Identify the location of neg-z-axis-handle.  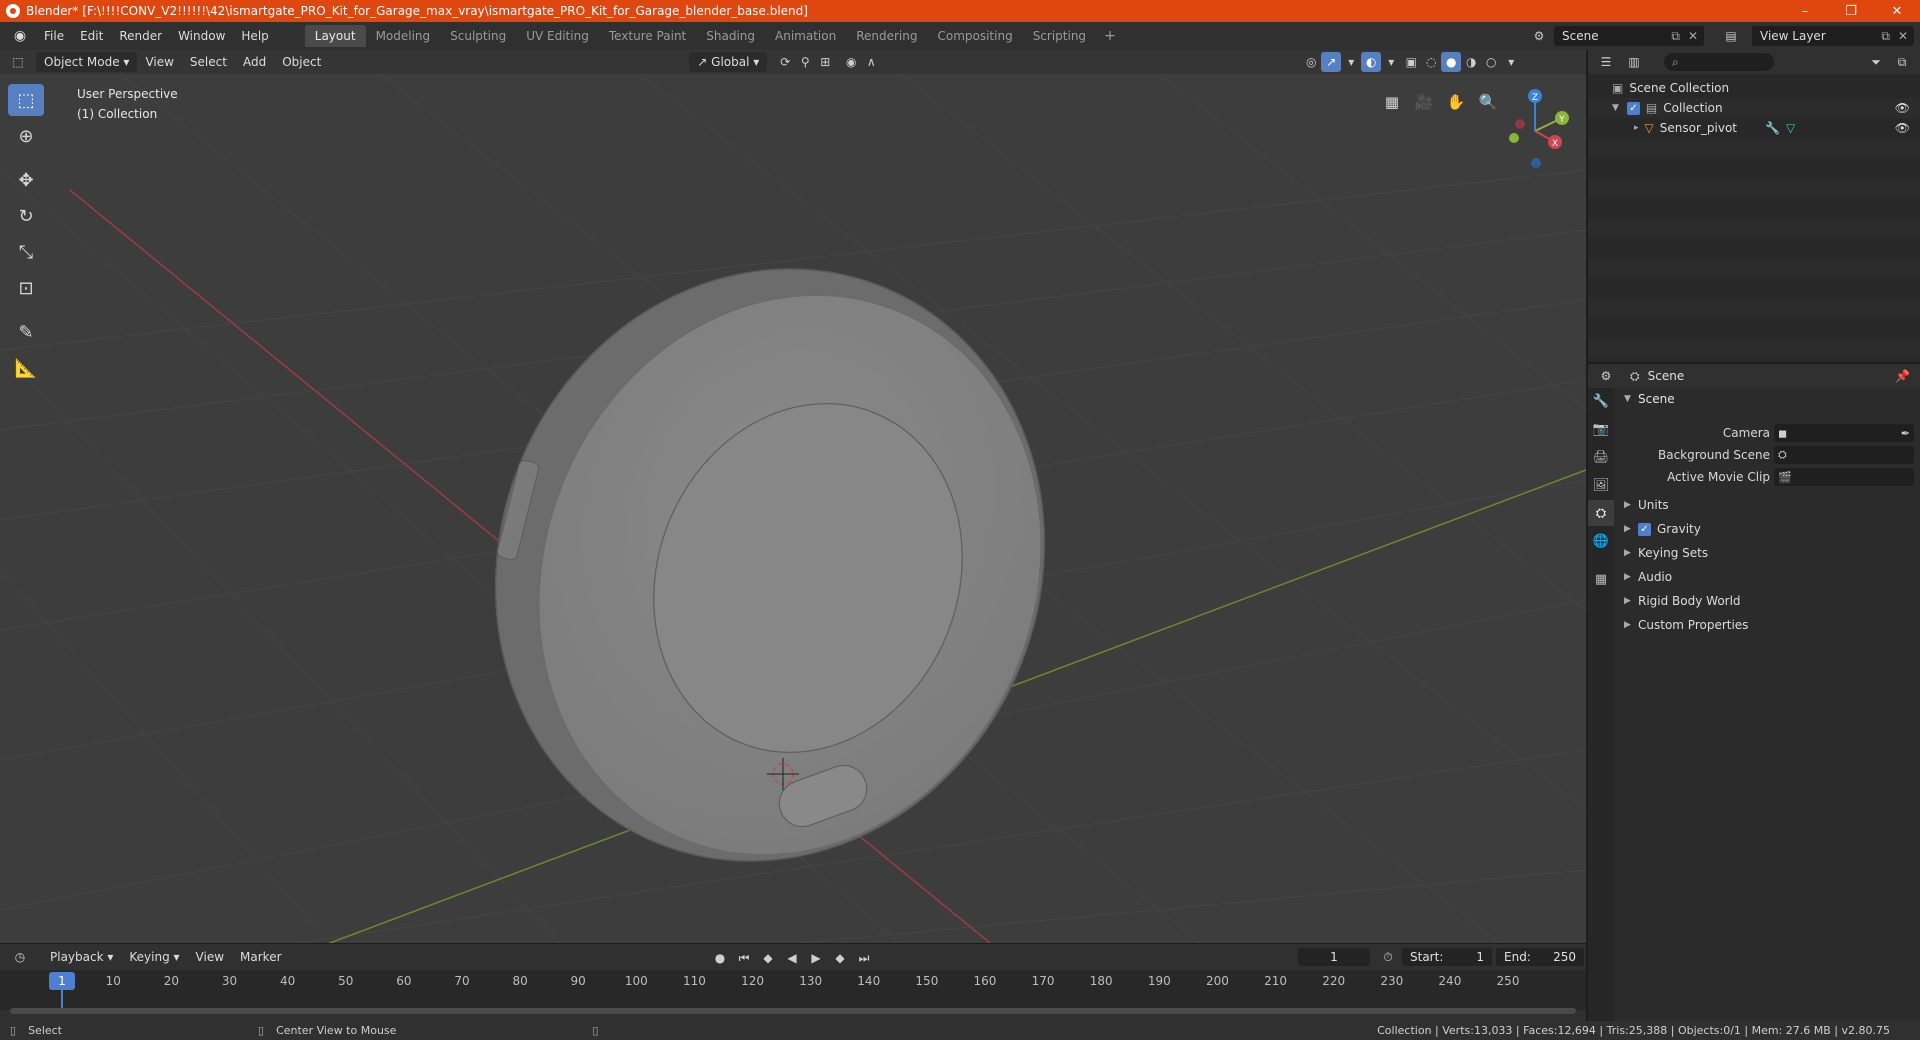
(1536, 163).